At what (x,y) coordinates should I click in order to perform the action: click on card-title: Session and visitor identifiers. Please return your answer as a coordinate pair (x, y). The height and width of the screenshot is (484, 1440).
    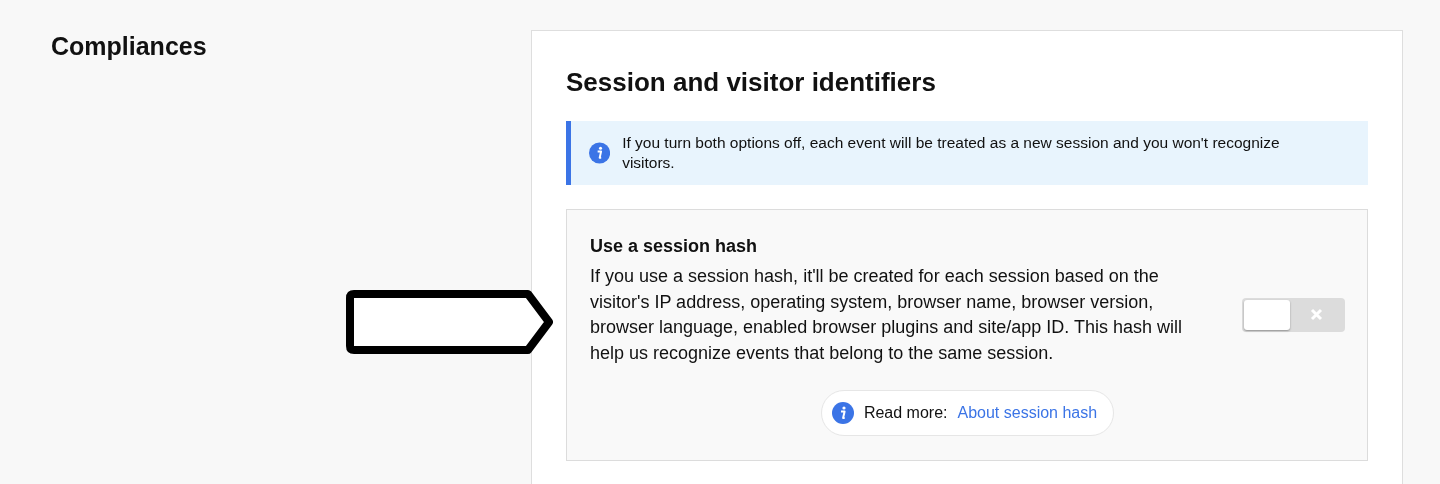
    Looking at the image, I should click on (751, 82).